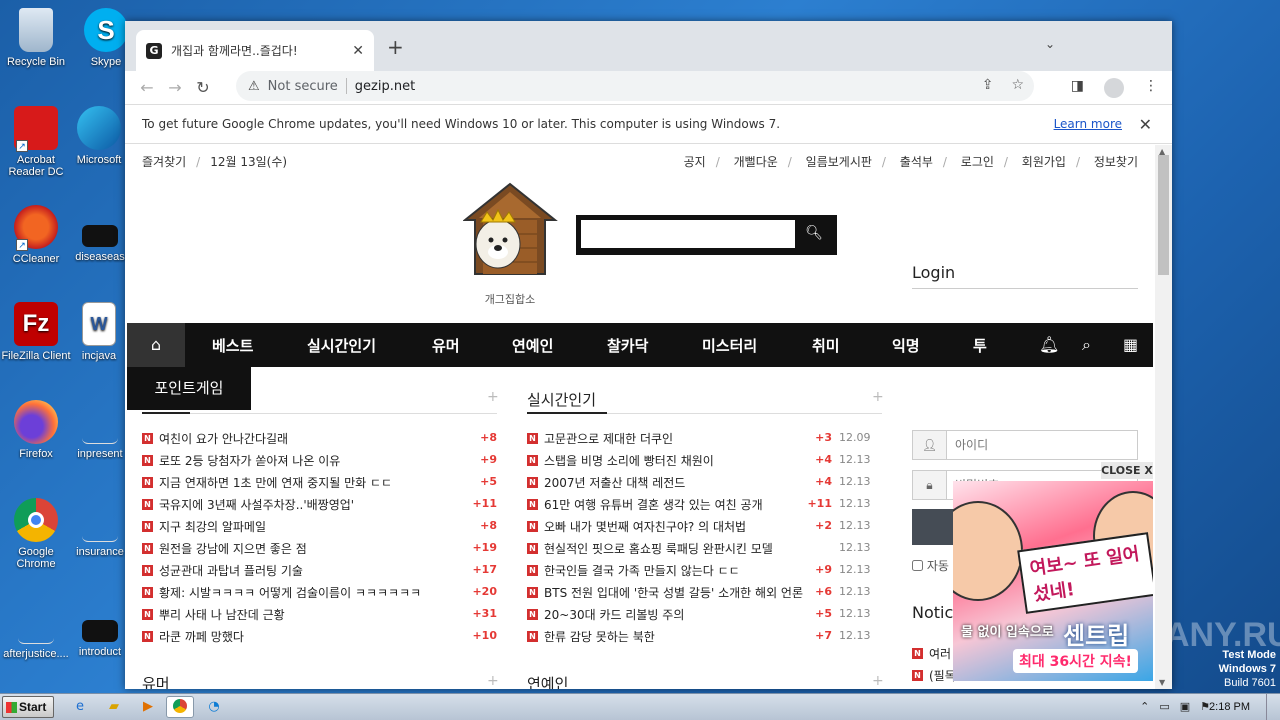 The image size is (1280, 720). I want to click on auto-login-checkbox, so click(917, 565).